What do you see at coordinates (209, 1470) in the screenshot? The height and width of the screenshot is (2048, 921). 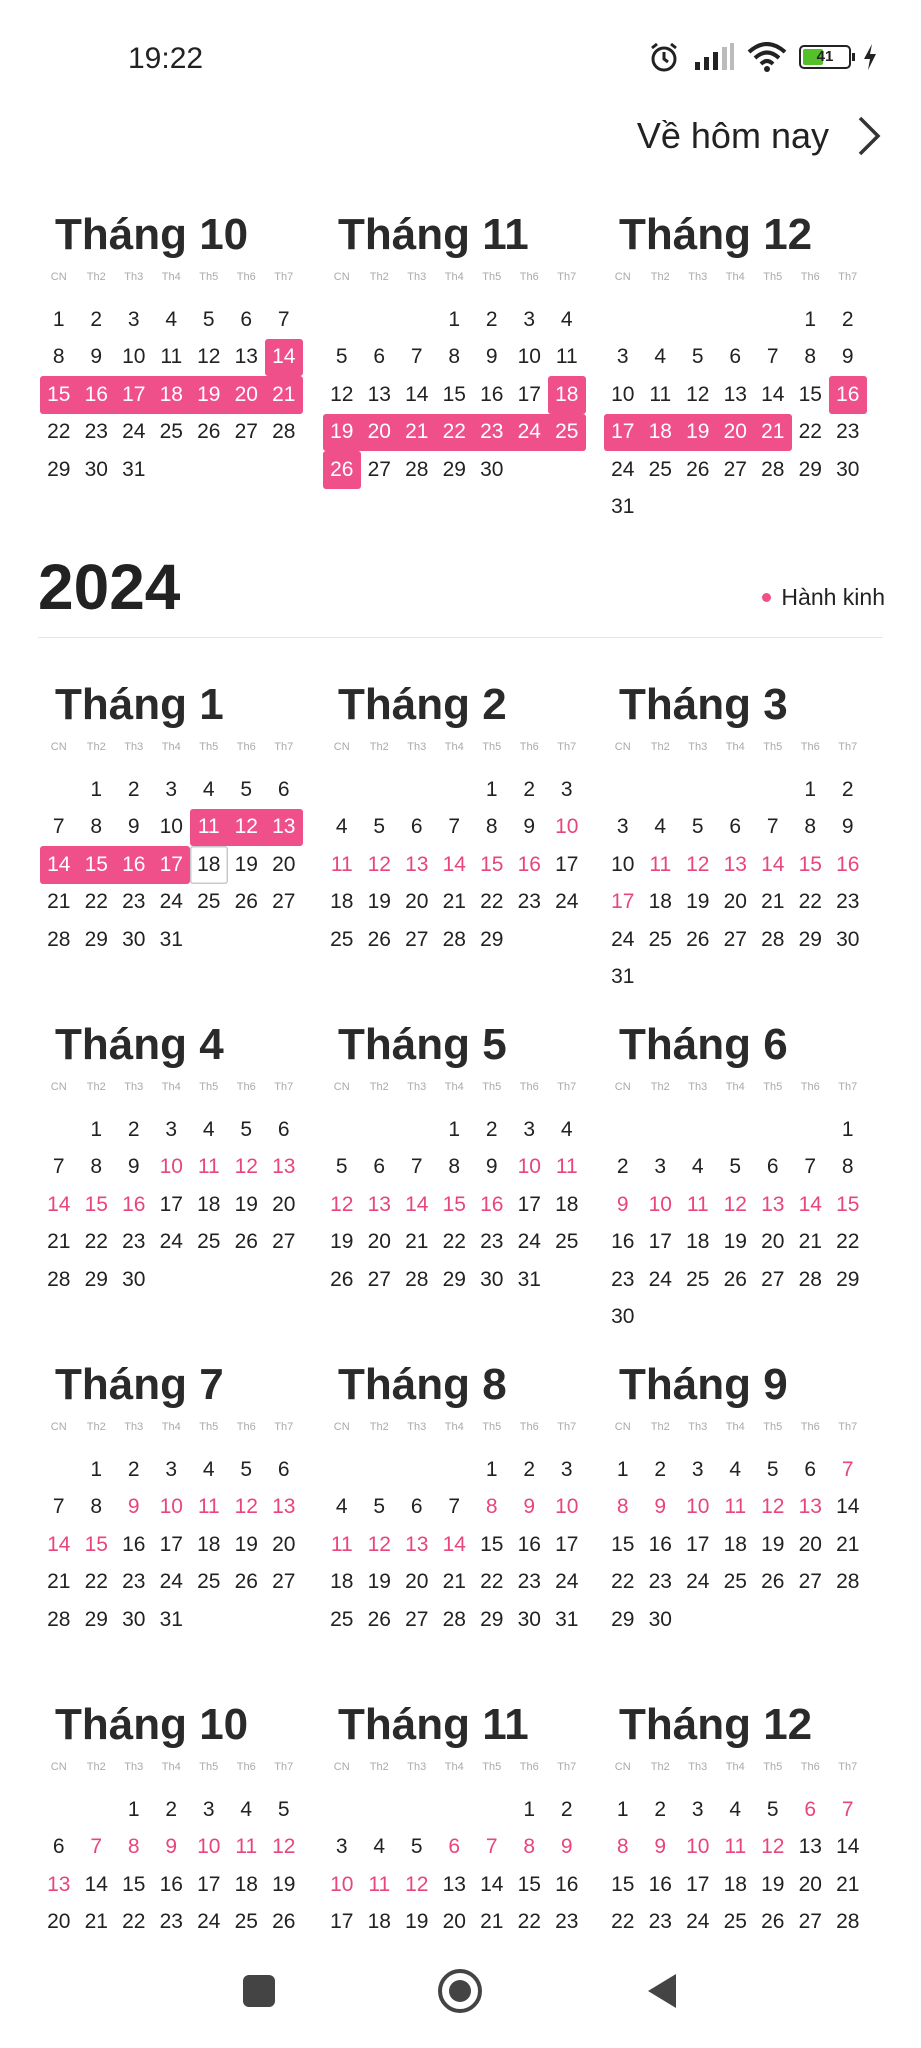 I see `day-cell: 4` at bounding box center [209, 1470].